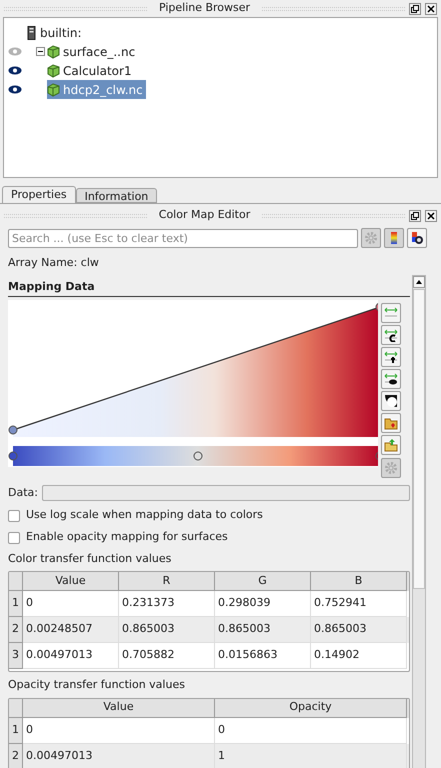 This screenshot has width=441, height=768. I want to click on tab: Properties, so click(39, 194).